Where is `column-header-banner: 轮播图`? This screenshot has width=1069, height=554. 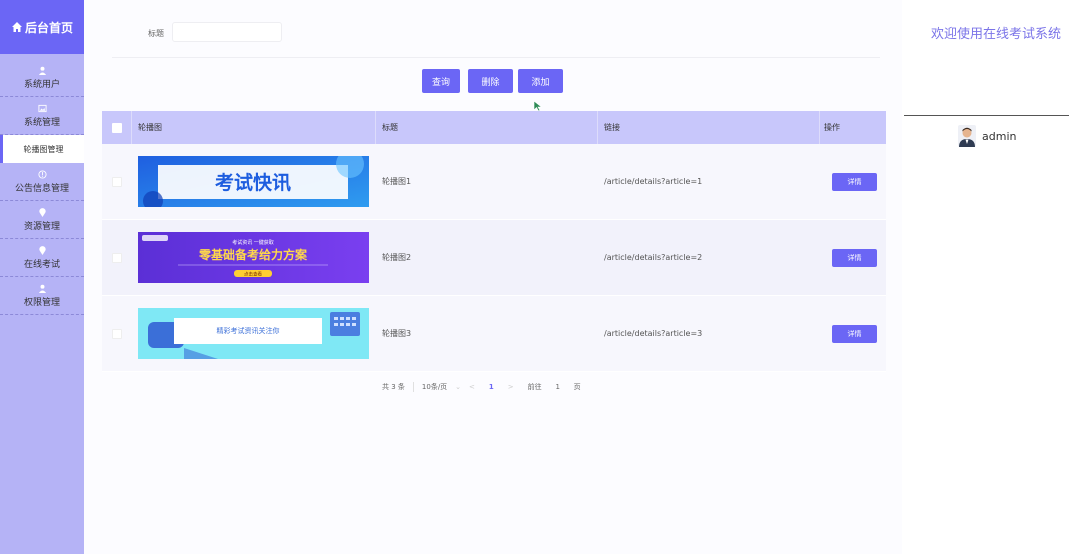 column-header-banner: 轮播图 is located at coordinates (254, 127).